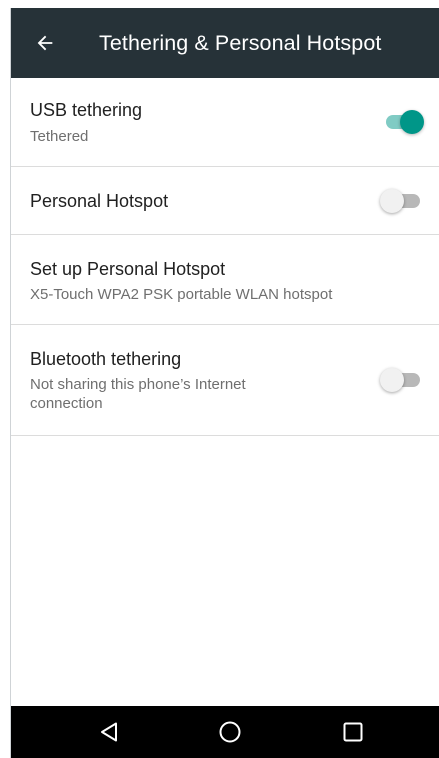 This screenshot has height=758, width=439. What do you see at coordinates (86, 110) in the screenshot?
I see `setting-title: USB tethering` at bounding box center [86, 110].